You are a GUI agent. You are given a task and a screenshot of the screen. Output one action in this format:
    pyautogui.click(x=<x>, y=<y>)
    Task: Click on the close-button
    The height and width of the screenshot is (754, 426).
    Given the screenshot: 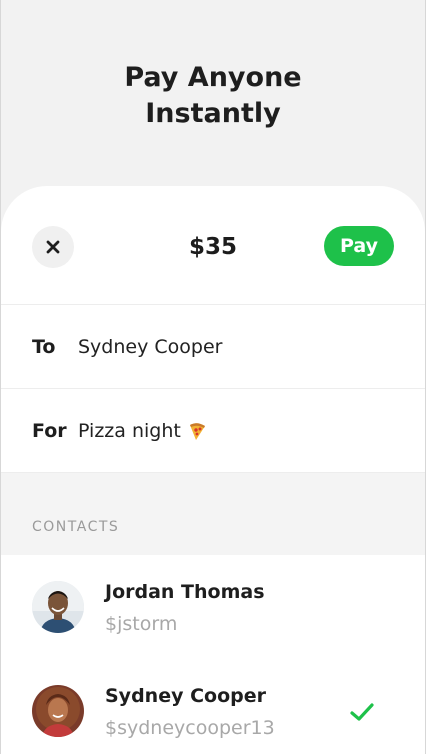 What is the action you would take?
    pyautogui.click(x=53, y=247)
    